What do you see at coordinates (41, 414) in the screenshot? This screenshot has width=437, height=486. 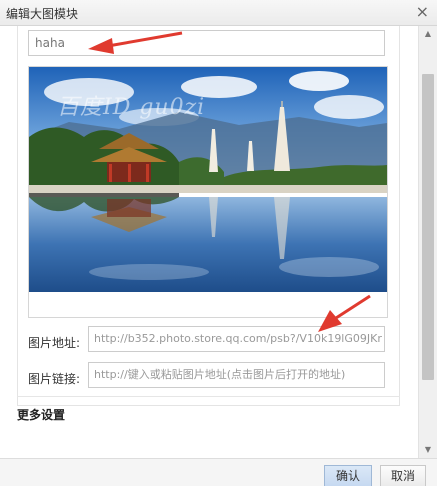 I see `more-settings-toggle: 更多设置` at bounding box center [41, 414].